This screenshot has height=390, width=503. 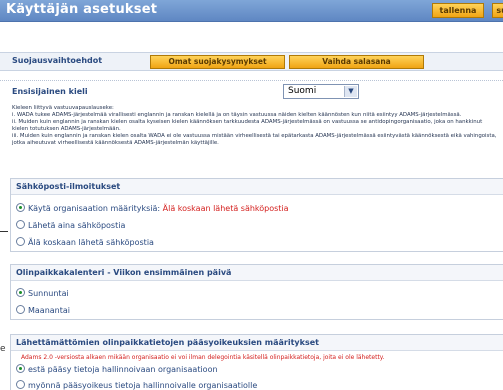 I want to click on calendar-option-label: Sunnuntai, so click(x=48, y=293).